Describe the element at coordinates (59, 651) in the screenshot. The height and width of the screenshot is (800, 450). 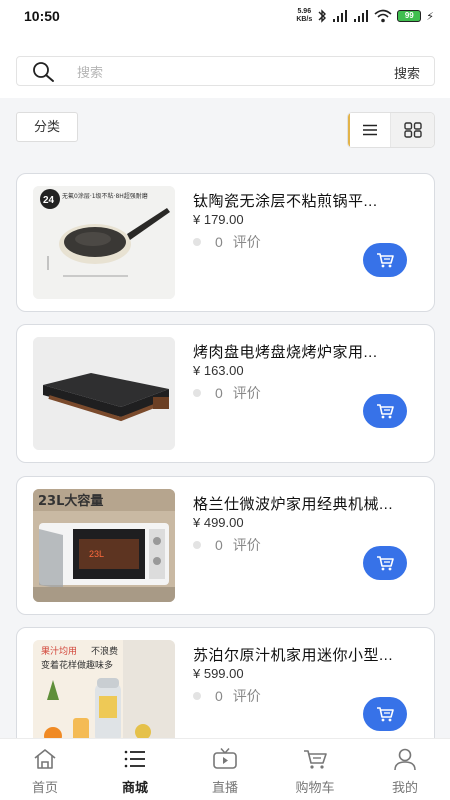
I see `juicer-caption-1: 果汁均用` at that location.